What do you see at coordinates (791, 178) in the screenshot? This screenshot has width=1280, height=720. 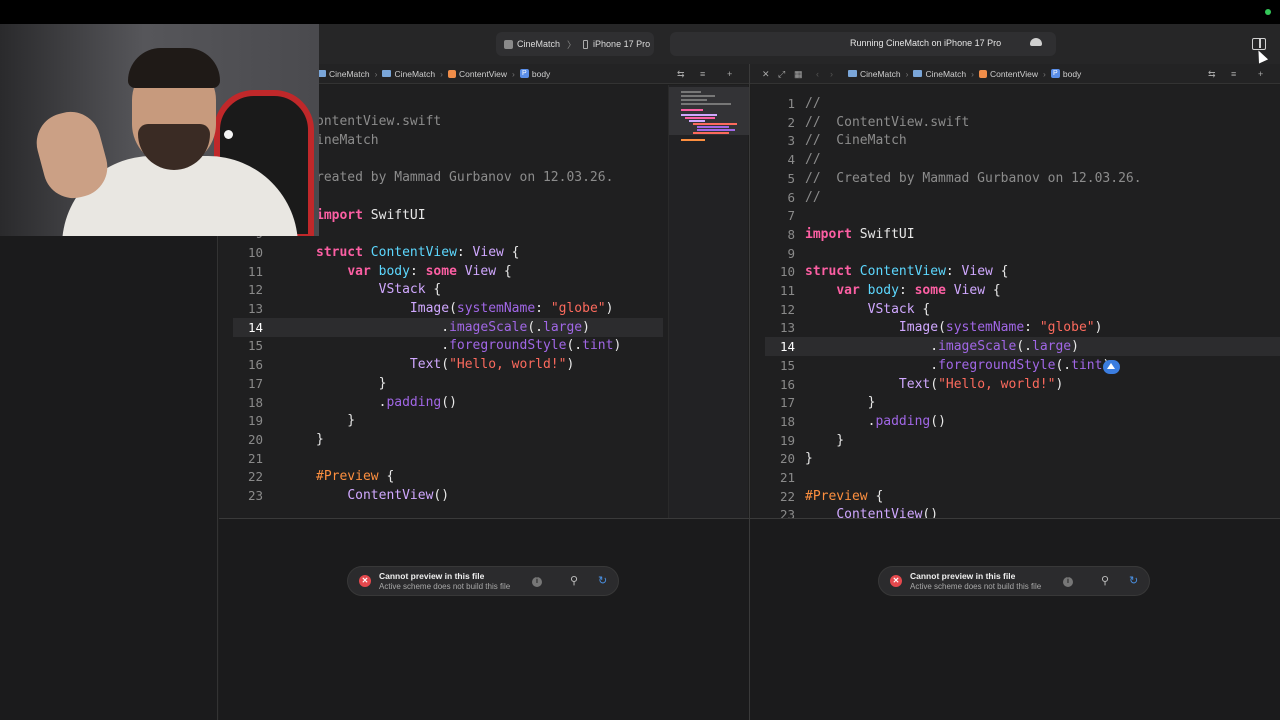 I see `line-number: 5` at bounding box center [791, 178].